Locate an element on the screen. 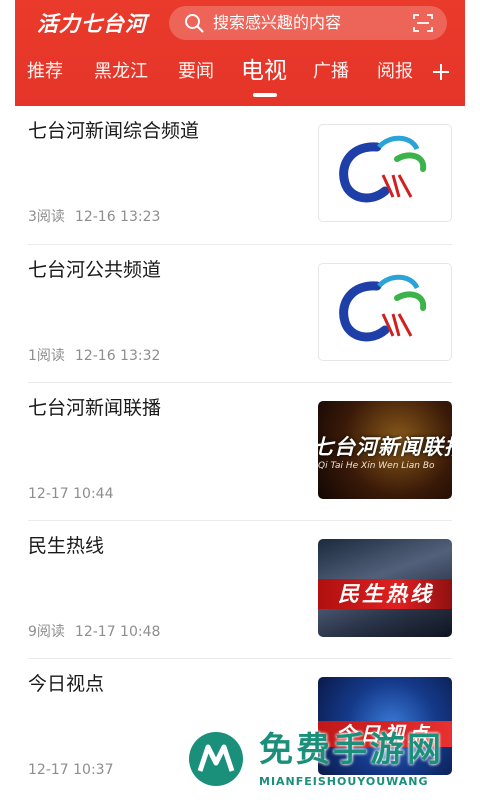 Image resolution: width=480 pixels, height=800 pixels. search-placeholder: 搜索感兴趣的内容 is located at coordinates (277, 22).